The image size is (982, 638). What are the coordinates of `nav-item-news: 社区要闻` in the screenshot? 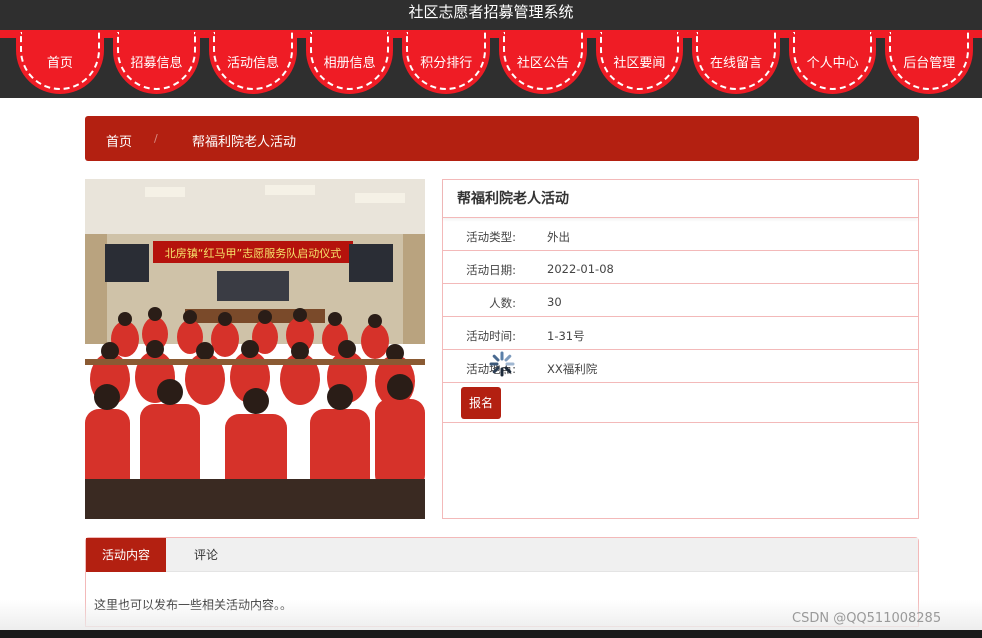 It's located at (639, 62).